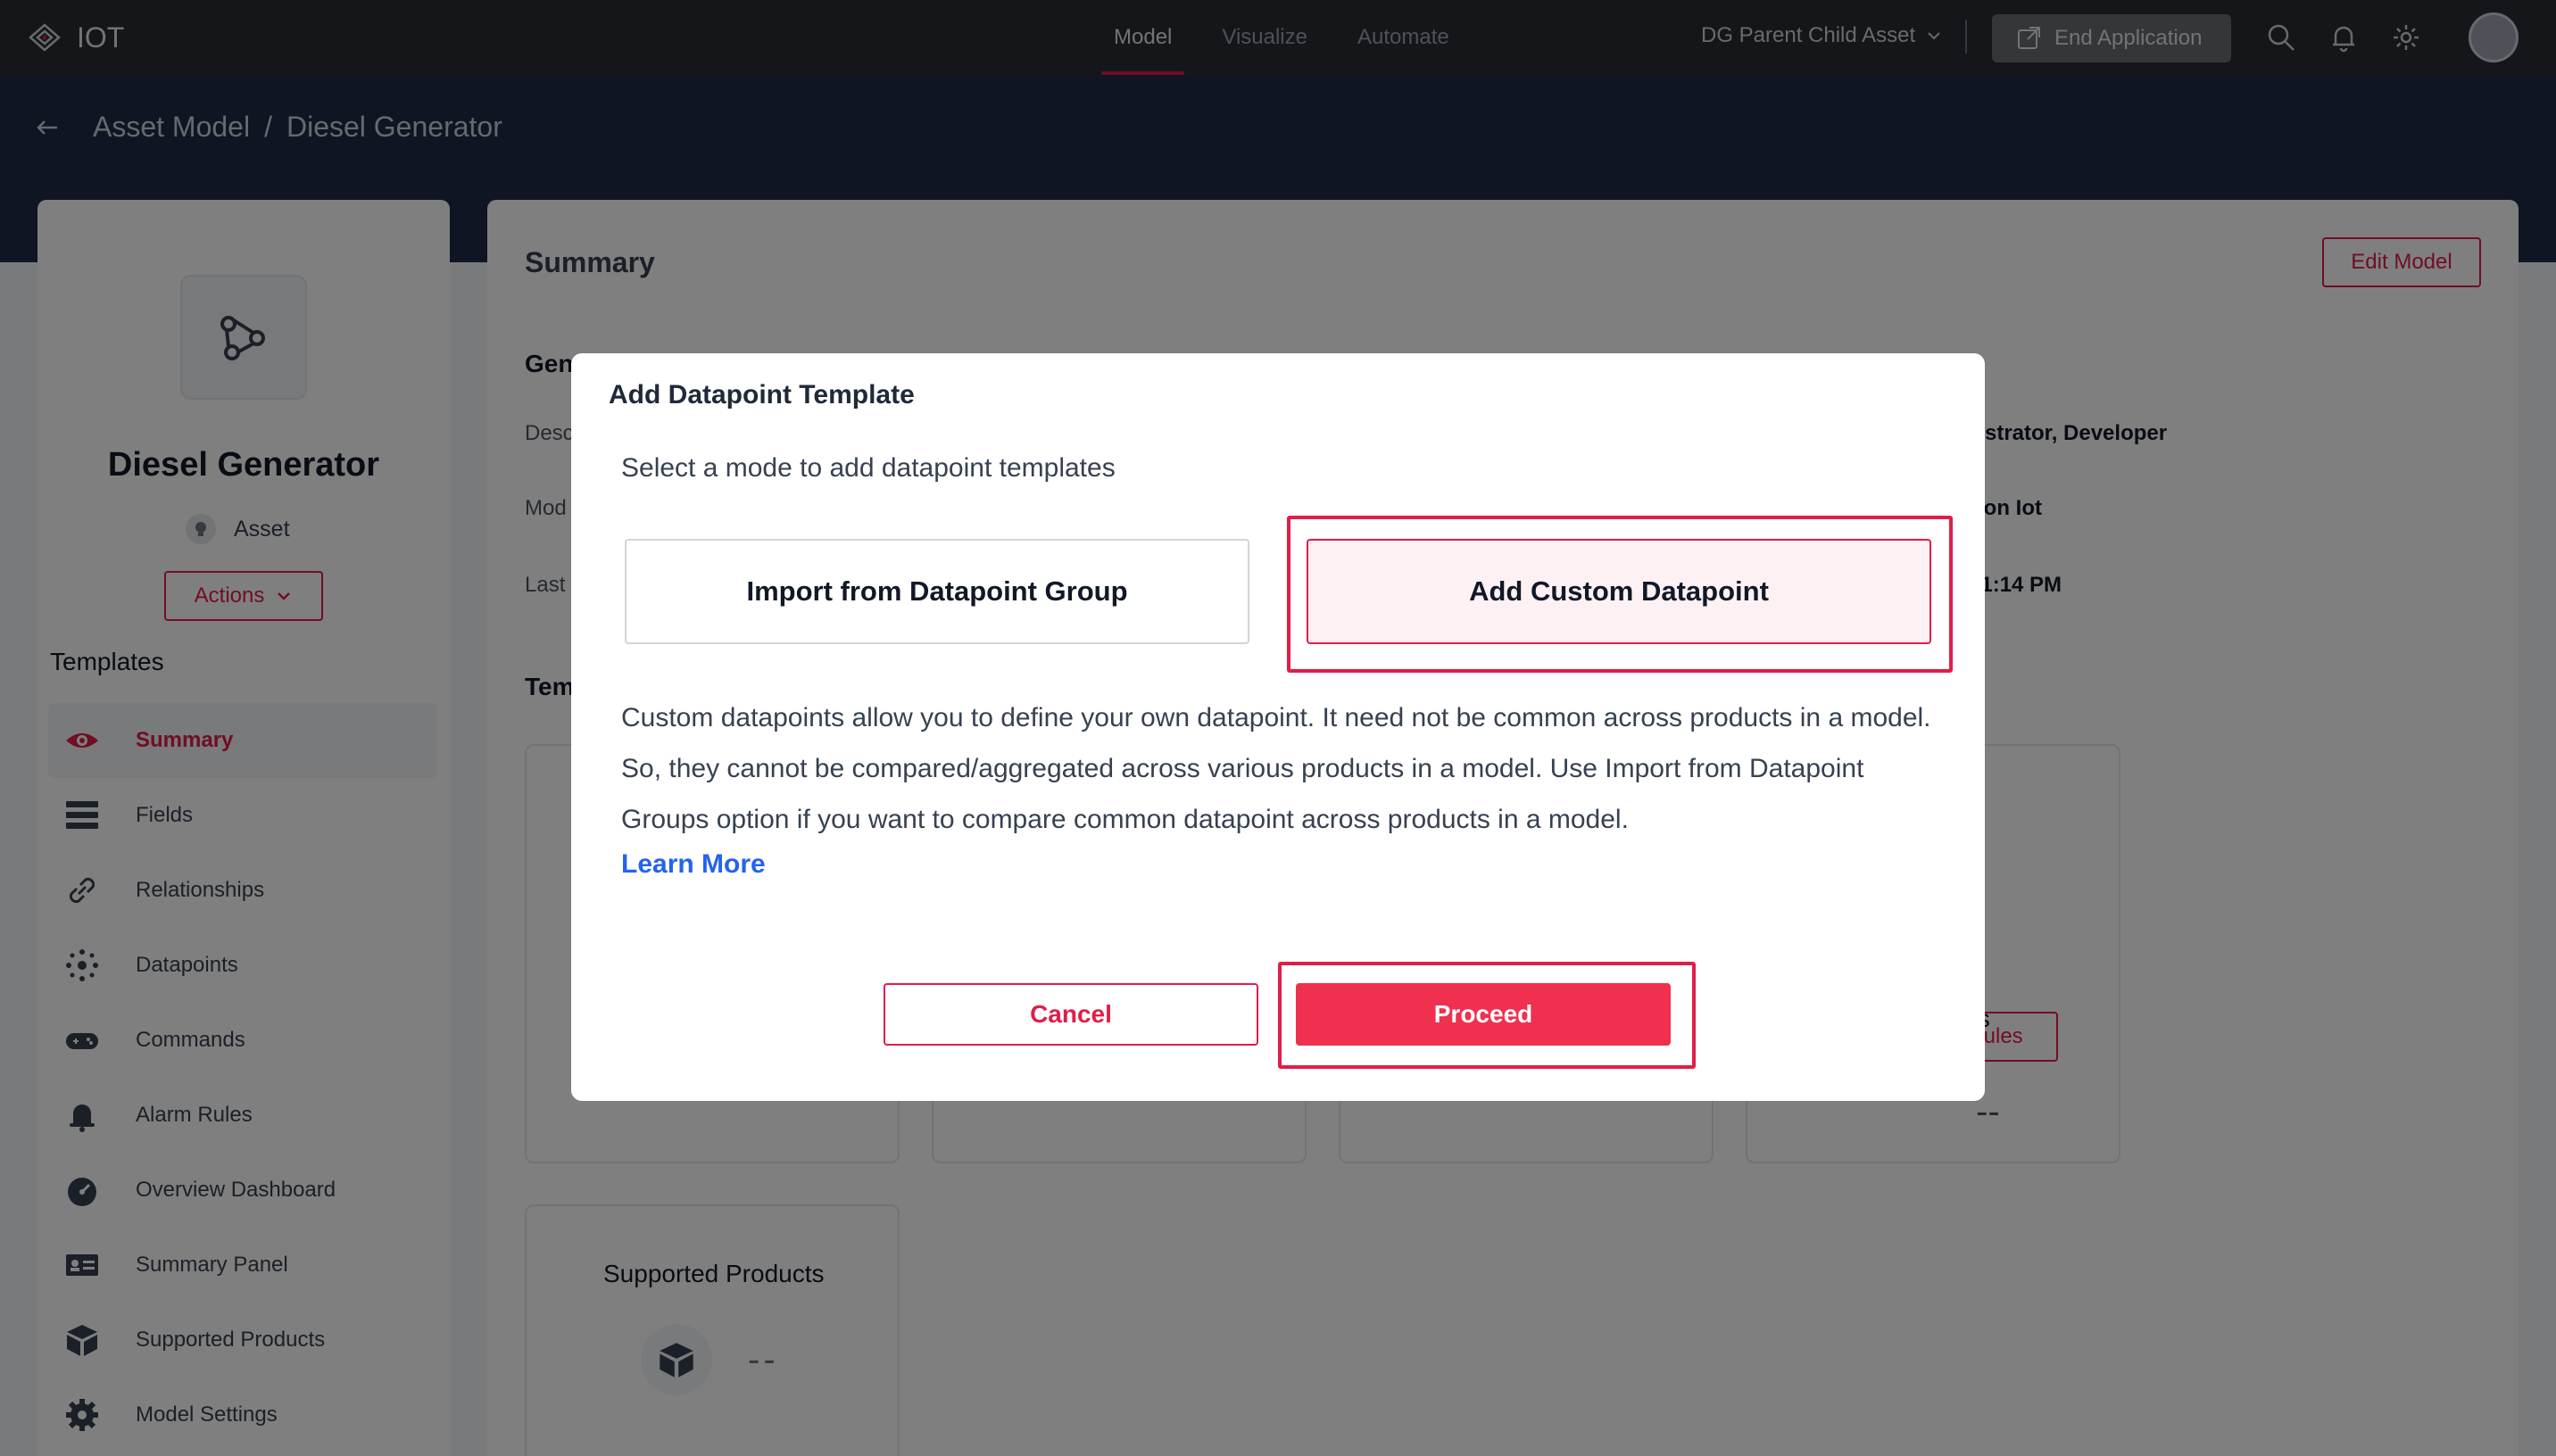  Describe the element at coordinates (693, 864) in the screenshot. I see `learn-more-link: Learn More` at that location.